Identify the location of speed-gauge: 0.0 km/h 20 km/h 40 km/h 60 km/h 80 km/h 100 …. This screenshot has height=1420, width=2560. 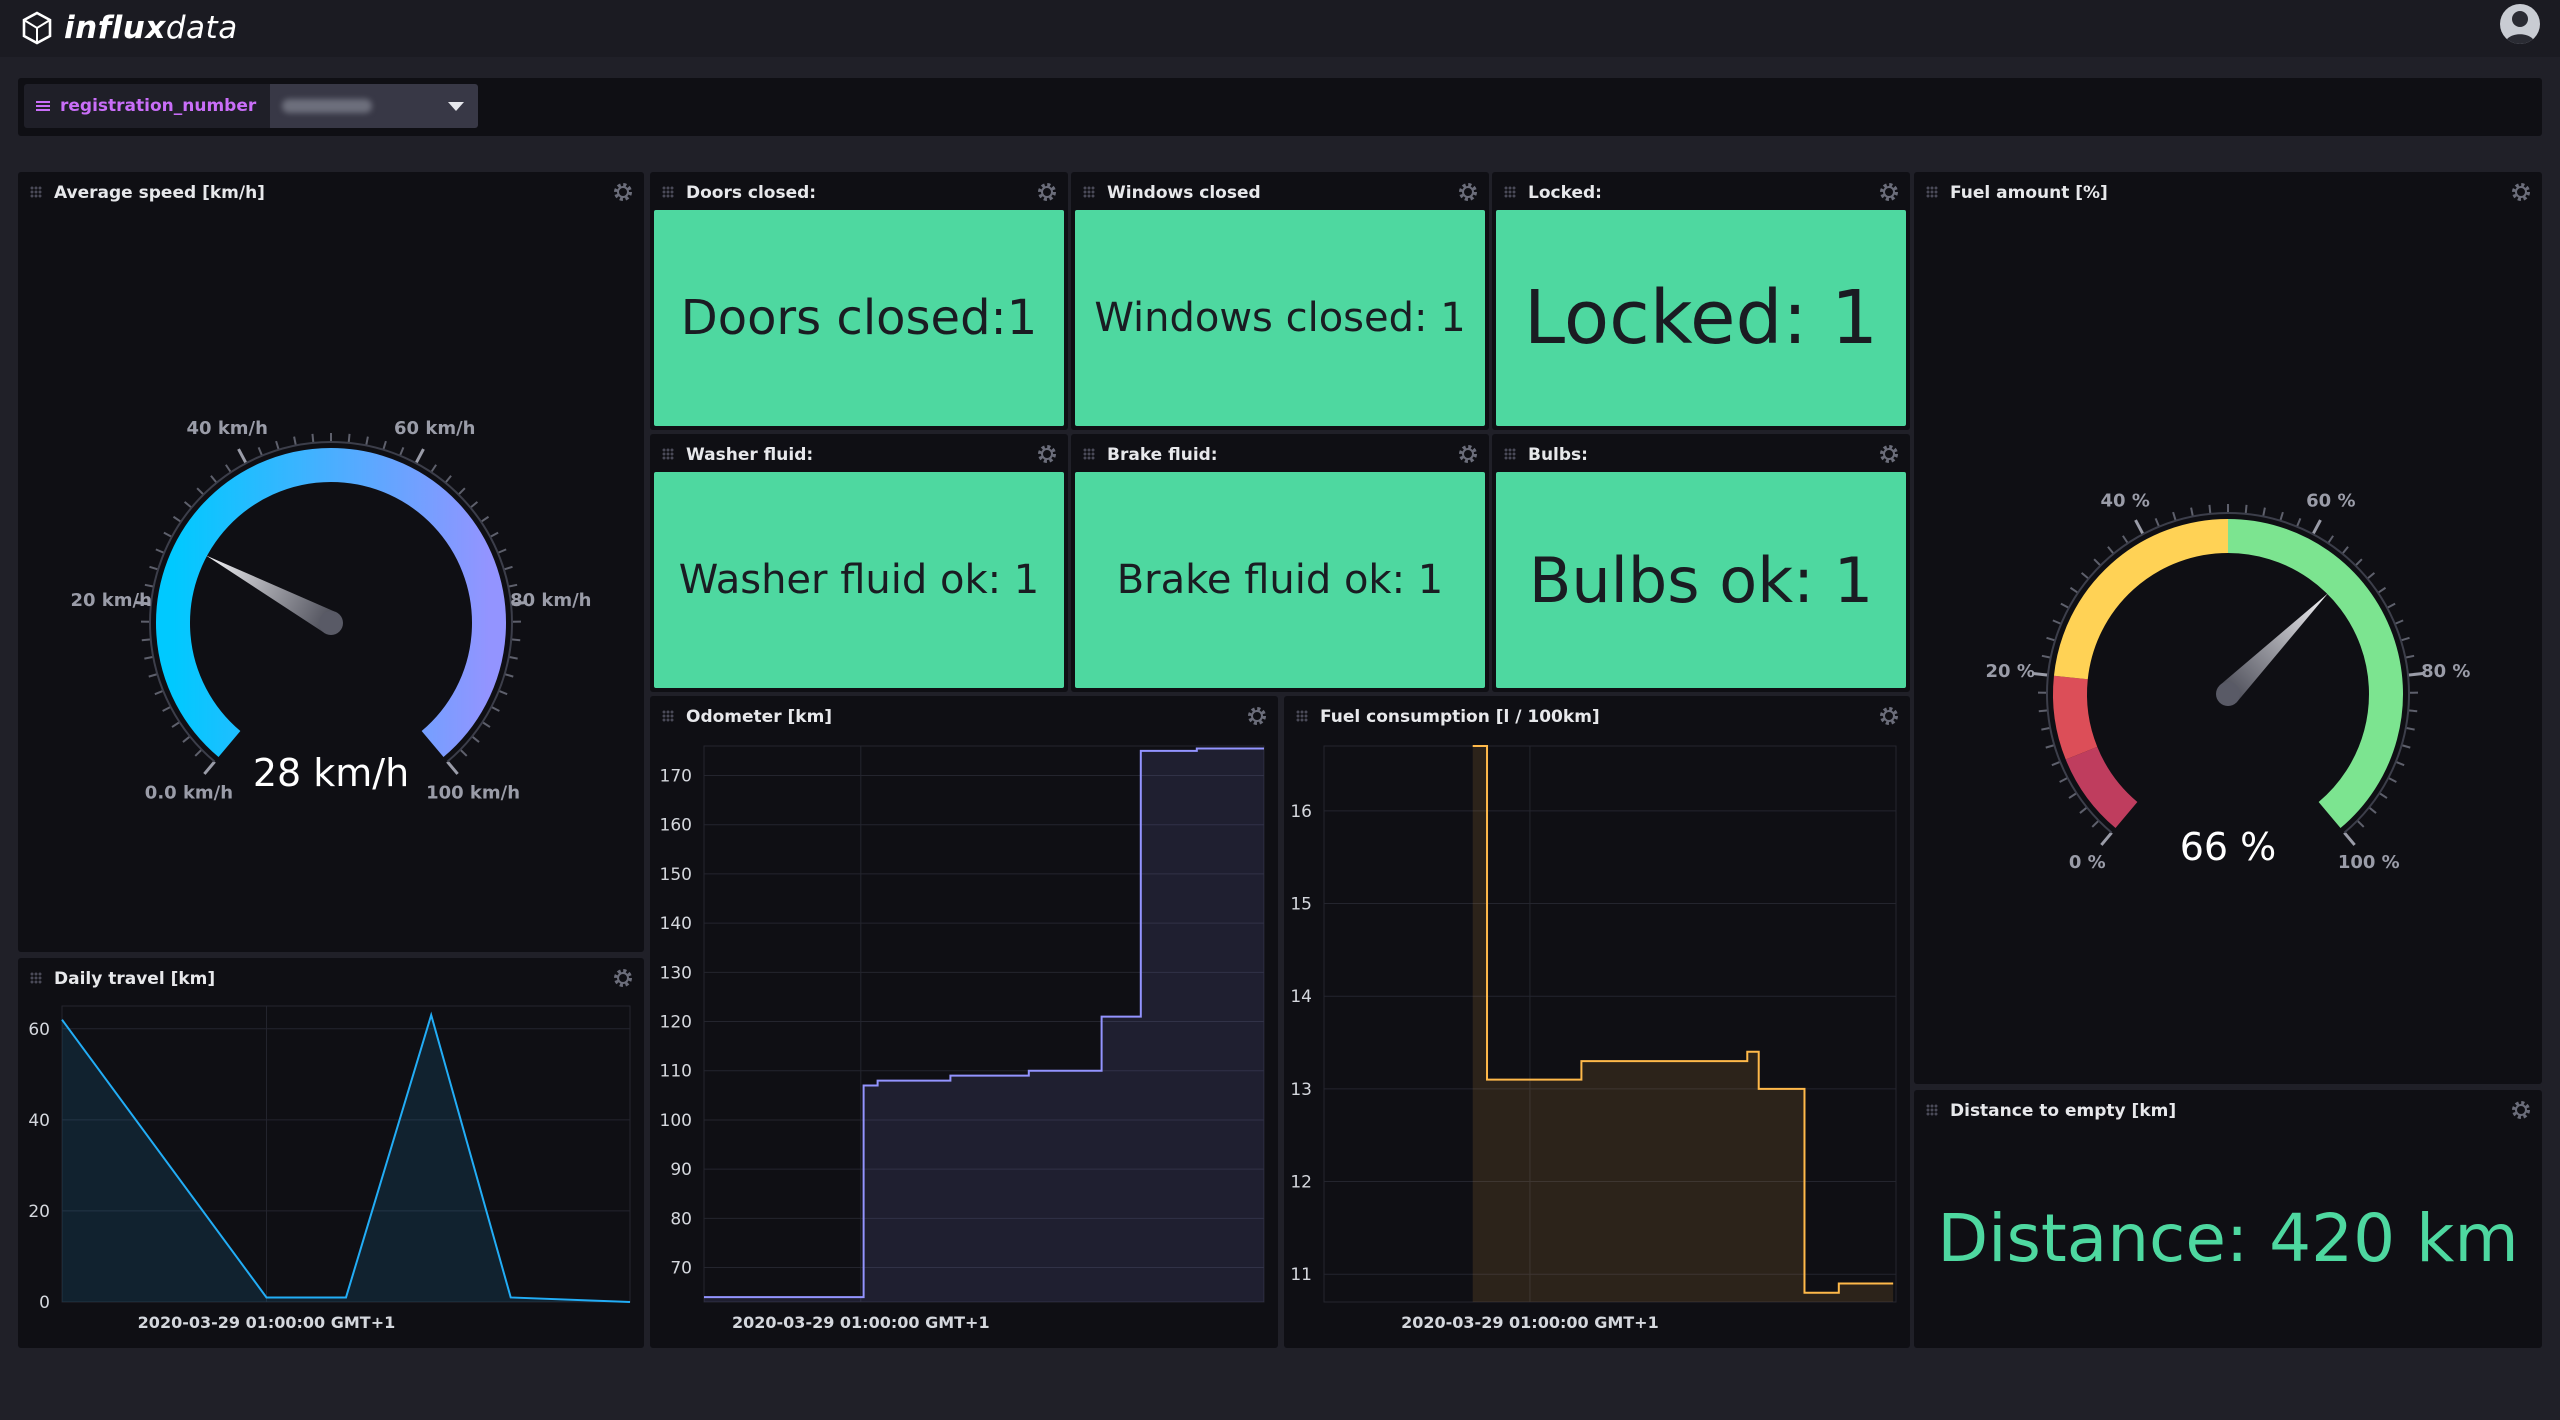
(330, 610).